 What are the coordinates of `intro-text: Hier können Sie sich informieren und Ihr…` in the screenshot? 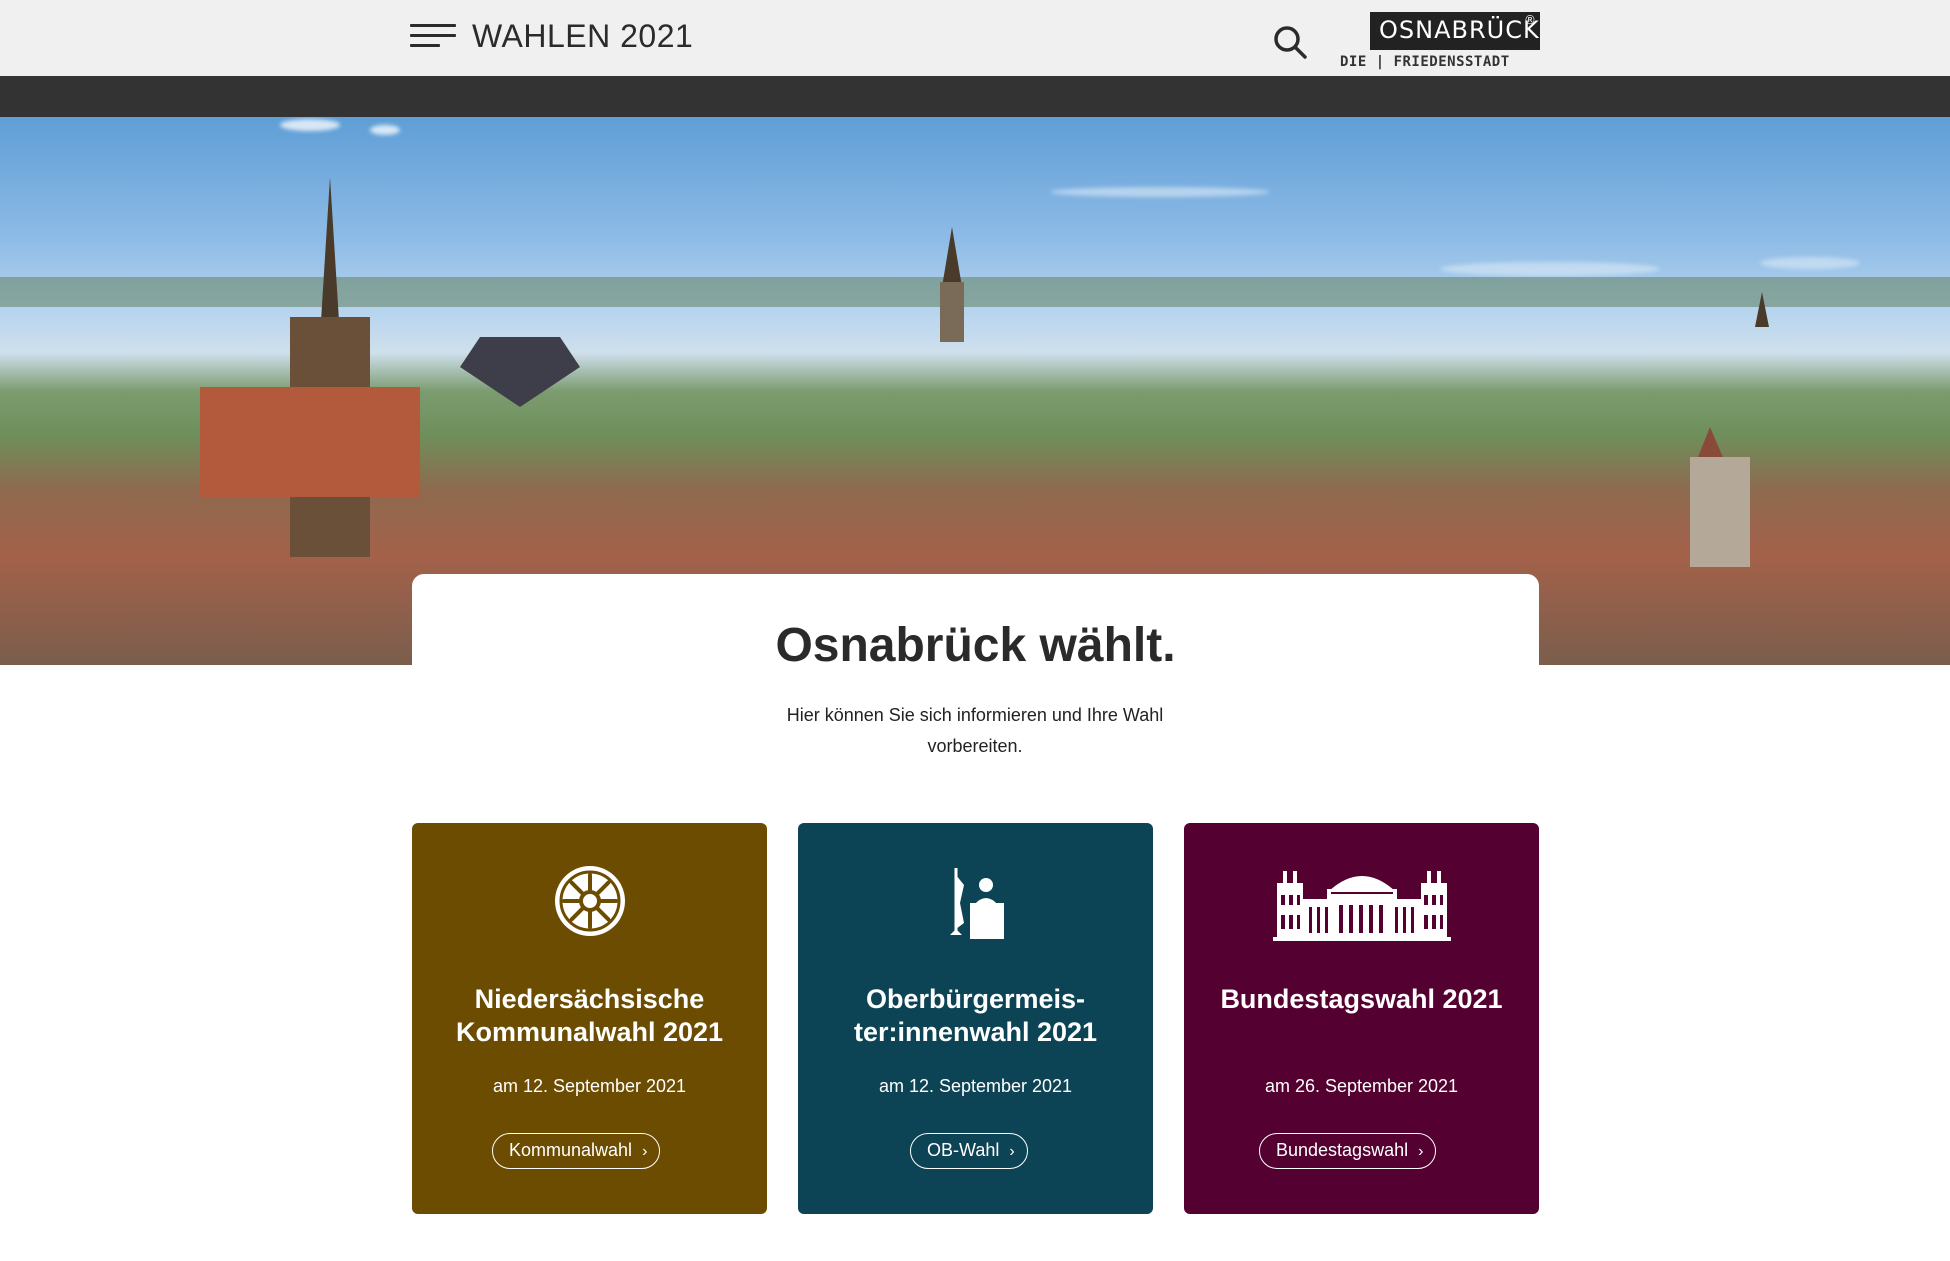 It's located at (975, 730).